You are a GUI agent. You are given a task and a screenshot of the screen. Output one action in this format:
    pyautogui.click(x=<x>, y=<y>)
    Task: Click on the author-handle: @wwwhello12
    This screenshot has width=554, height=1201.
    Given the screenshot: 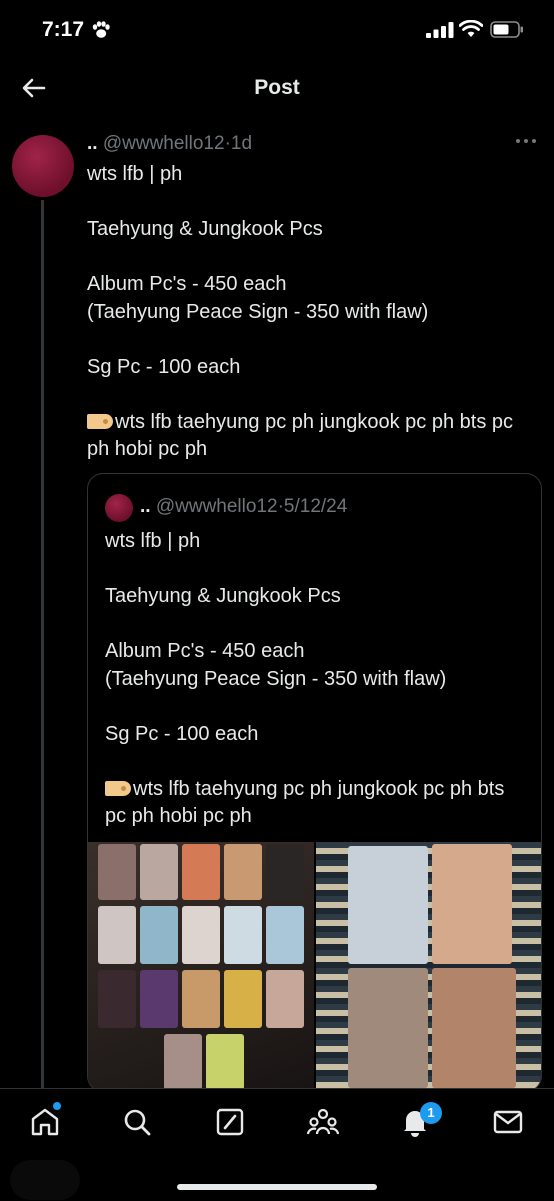 What is the action you would take?
    pyautogui.click(x=164, y=143)
    